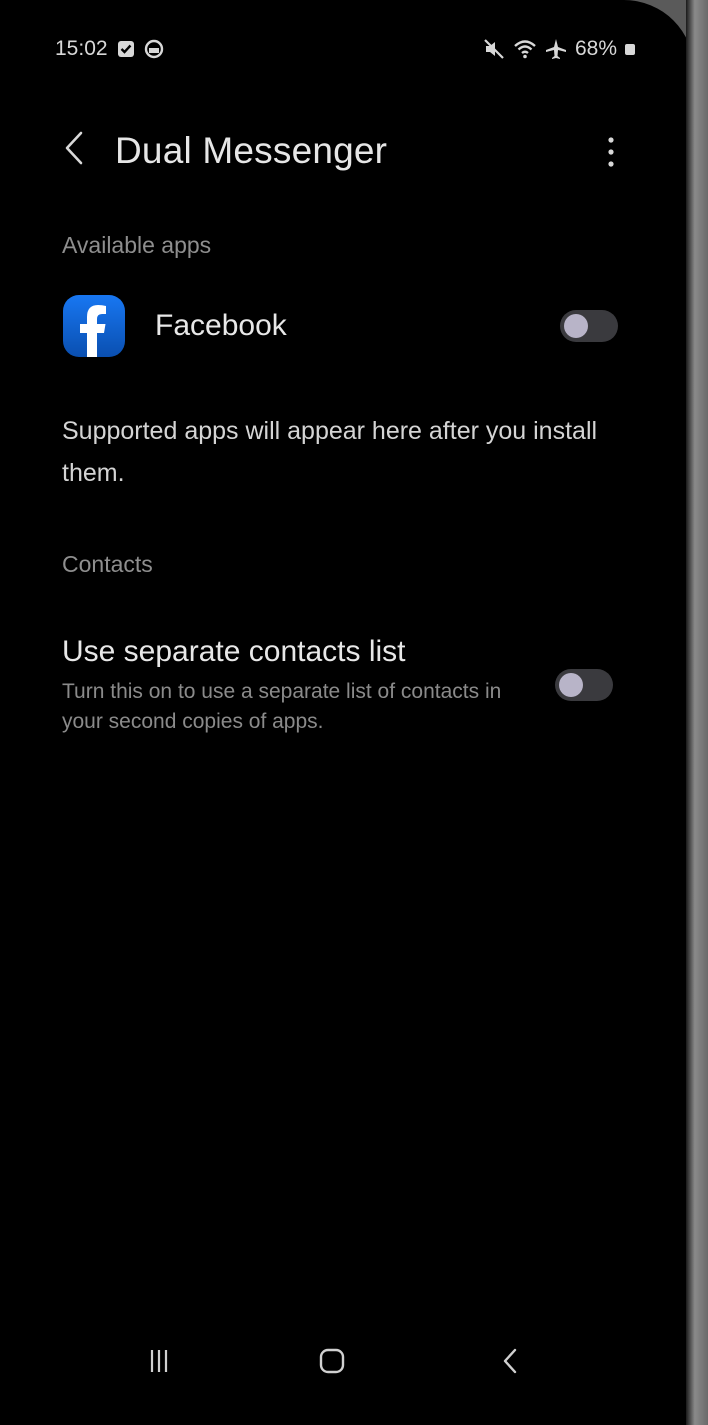  Describe the element at coordinates (345, 49) in the screenshot. I see `status-bar: 15:02 68%` at that location.